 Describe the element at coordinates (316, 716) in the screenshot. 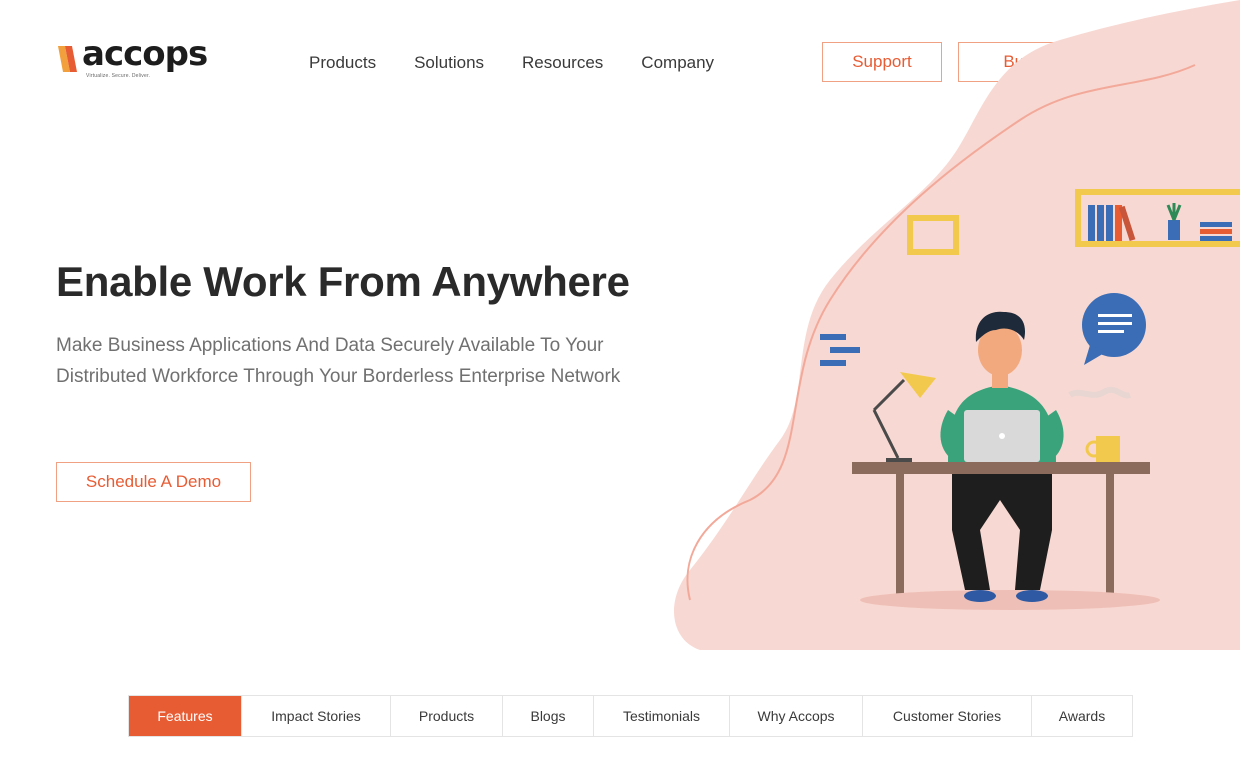

I see `tab-impact-stories: Impact Stories` at that location.